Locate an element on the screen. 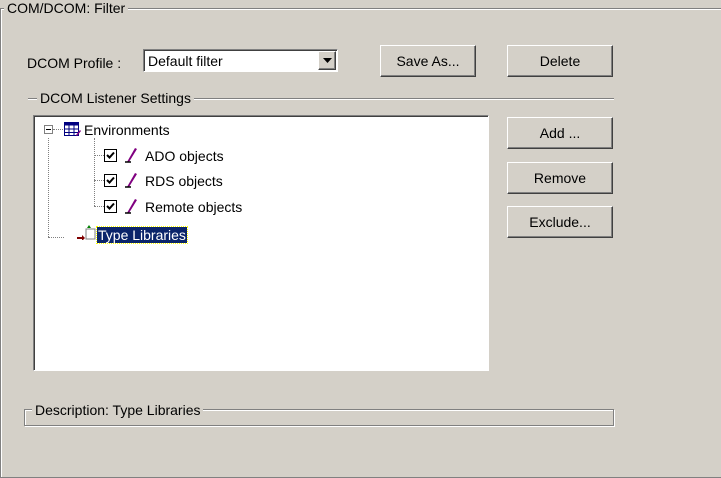 This screenshot has width=721, height=478. profile-label: DCOM Profile : is located at coordinates (74, 63).